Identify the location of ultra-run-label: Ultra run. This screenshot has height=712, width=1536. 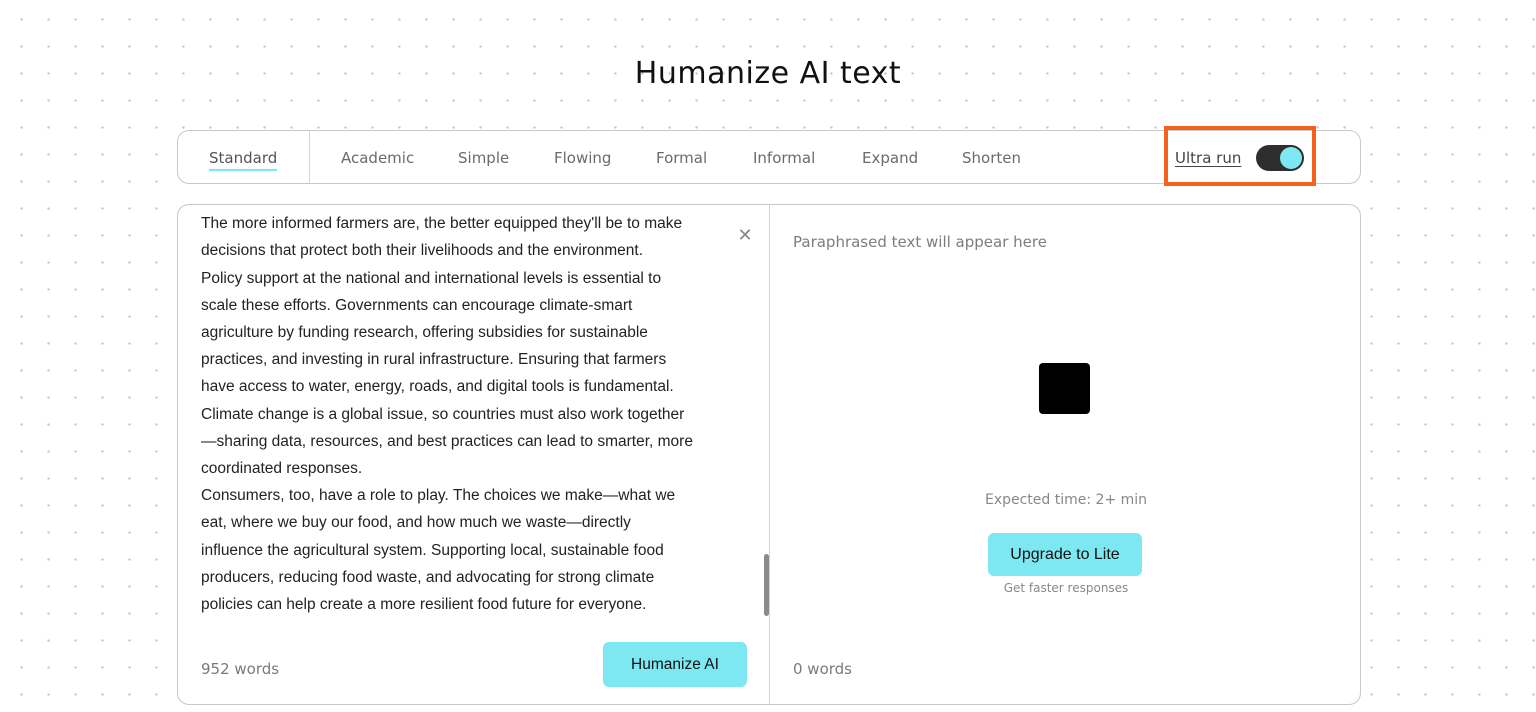
(1208, 158).